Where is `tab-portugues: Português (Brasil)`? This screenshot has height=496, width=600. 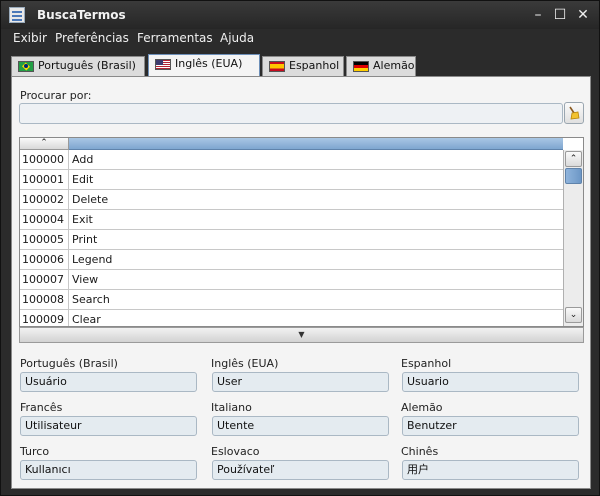
tab-portugues: Português (Brasil) is located at coordinates (78, 66).